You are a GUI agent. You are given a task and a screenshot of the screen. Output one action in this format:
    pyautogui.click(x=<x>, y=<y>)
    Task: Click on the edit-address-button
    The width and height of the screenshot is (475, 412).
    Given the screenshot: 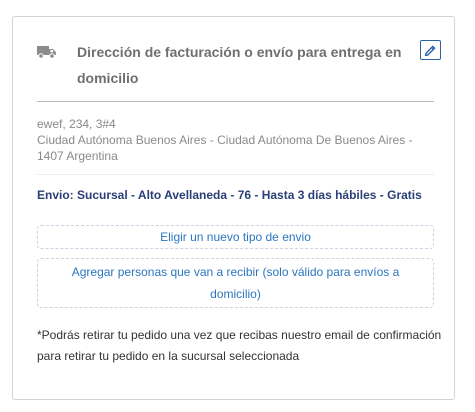 What is the action you would take?
    pyautogui.click(x=430, y=50)
    